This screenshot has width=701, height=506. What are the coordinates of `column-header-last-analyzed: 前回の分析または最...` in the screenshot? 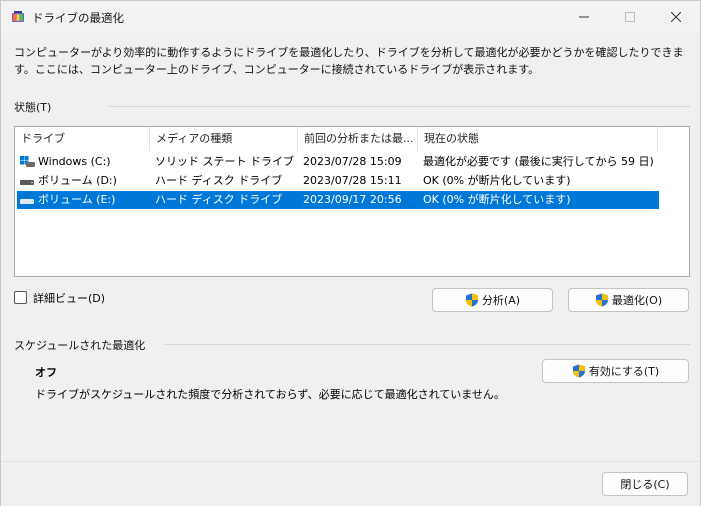 It's located at (358, 139).